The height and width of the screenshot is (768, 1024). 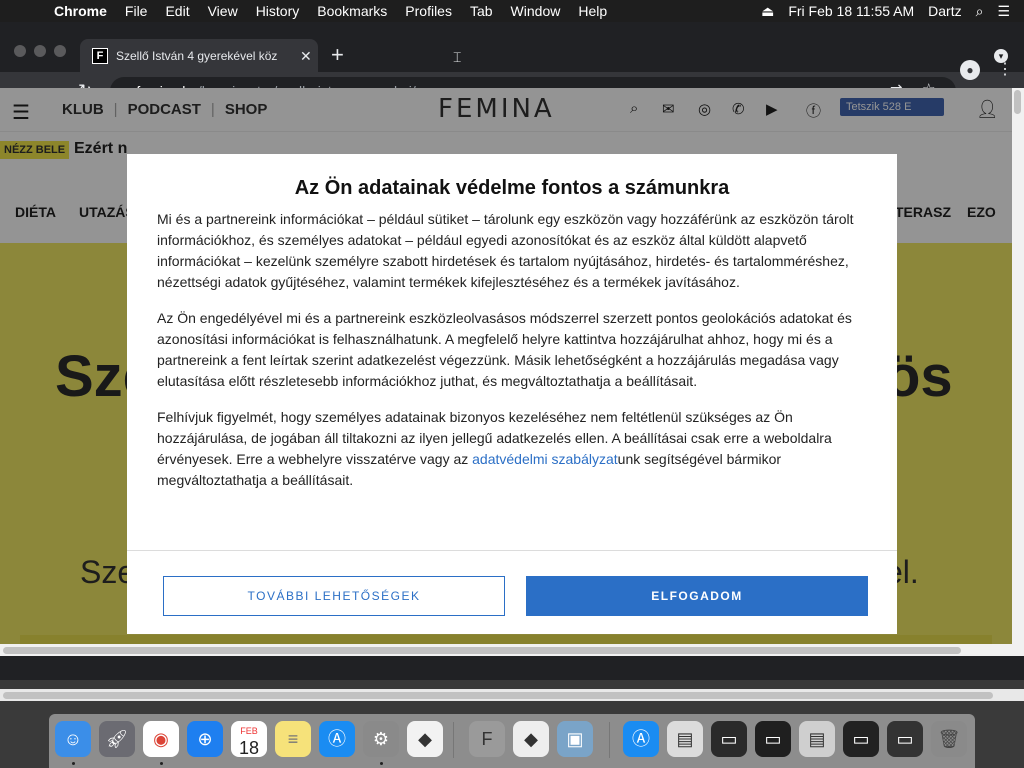 What do you see at coordinates (1018, 372) in the screenshot?
I see `vertical-scrollbar` at bounding box center [1018, 372].